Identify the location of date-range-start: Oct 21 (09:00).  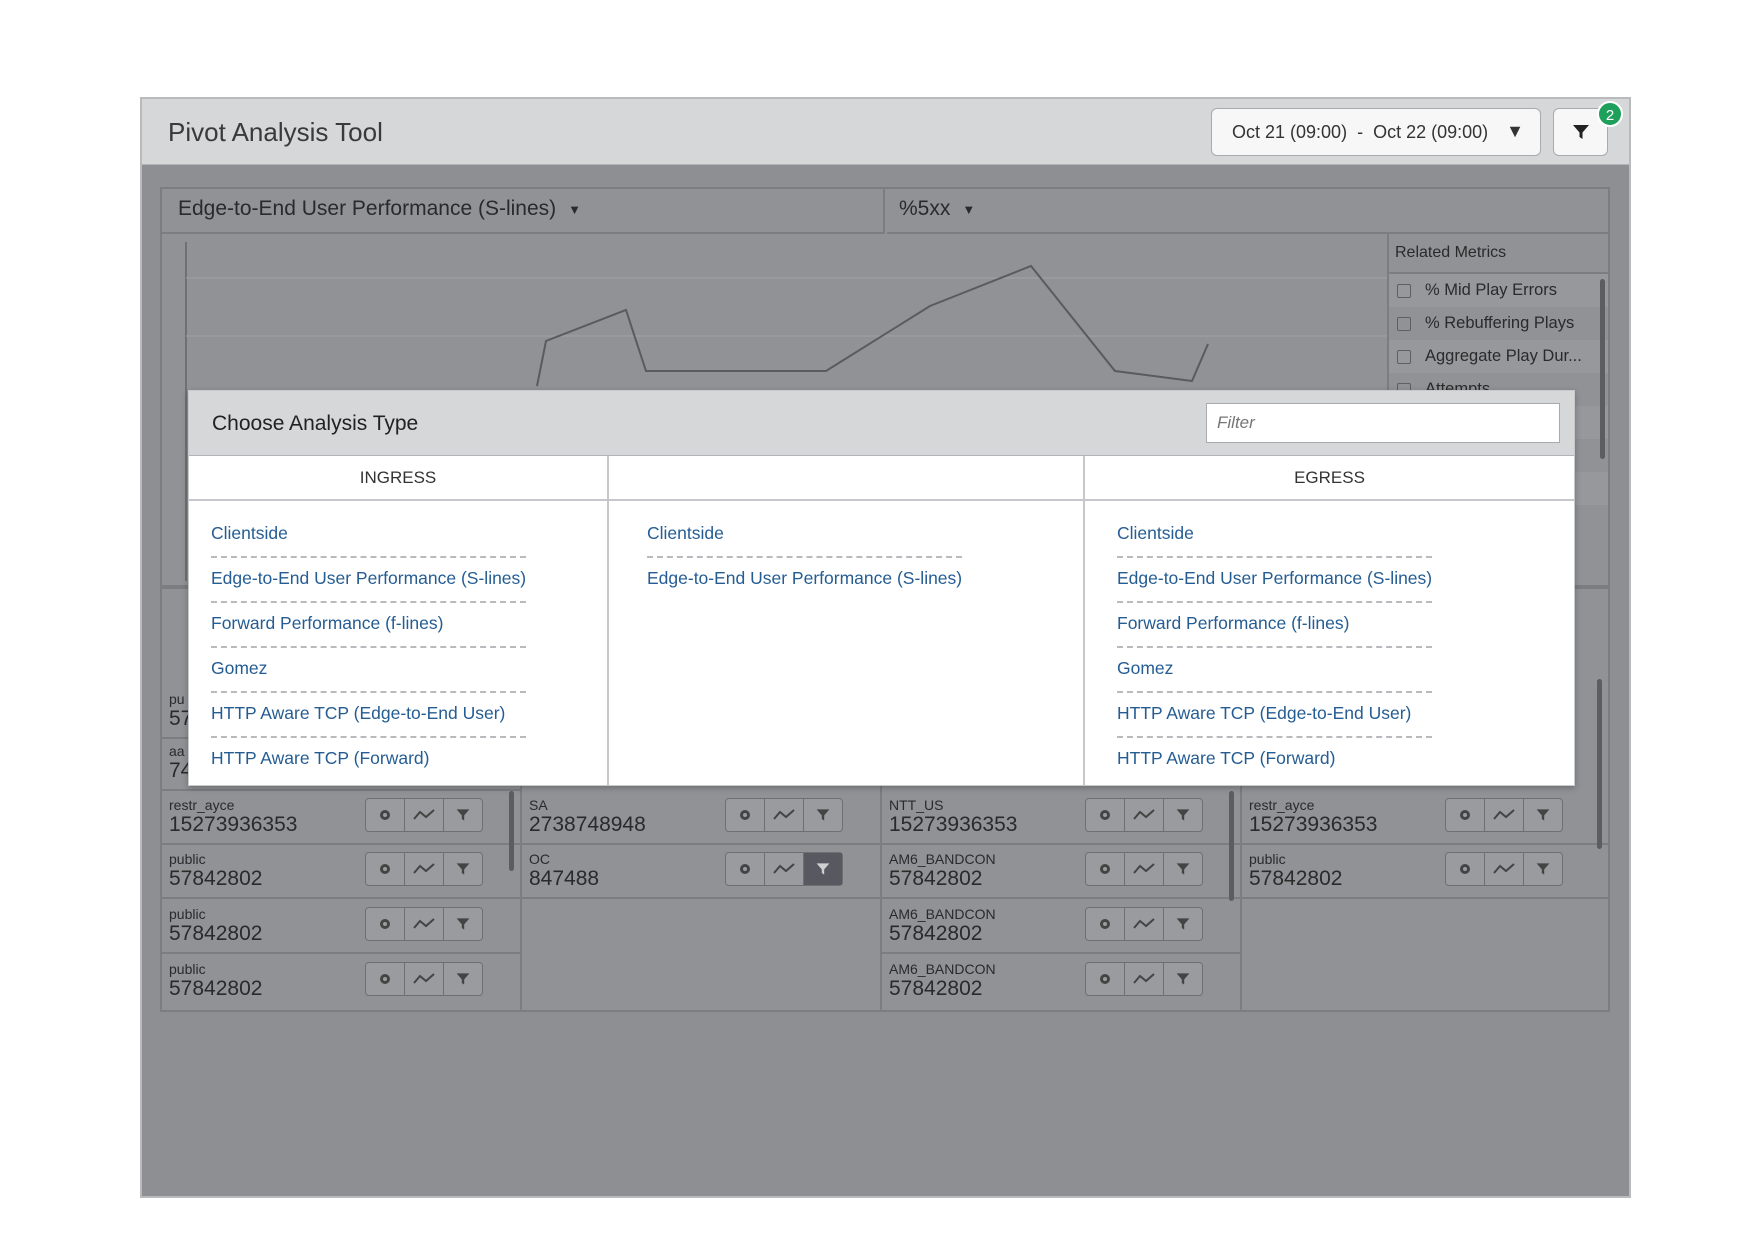
(1290, 131).